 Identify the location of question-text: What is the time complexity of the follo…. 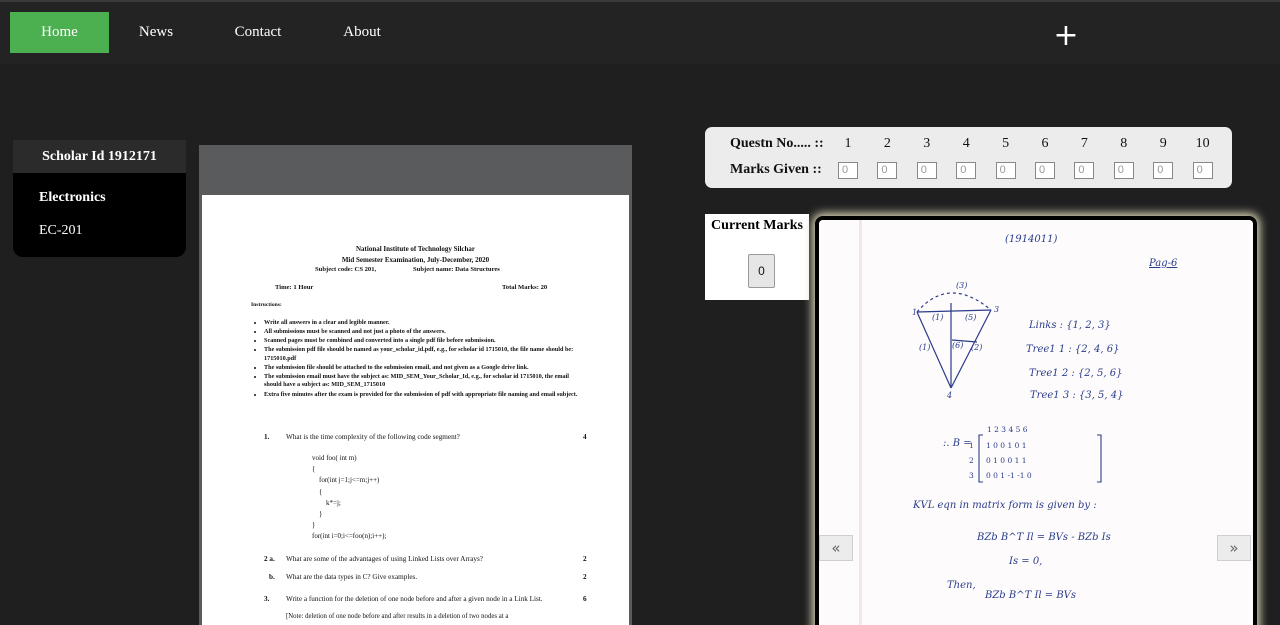
(373, 437).